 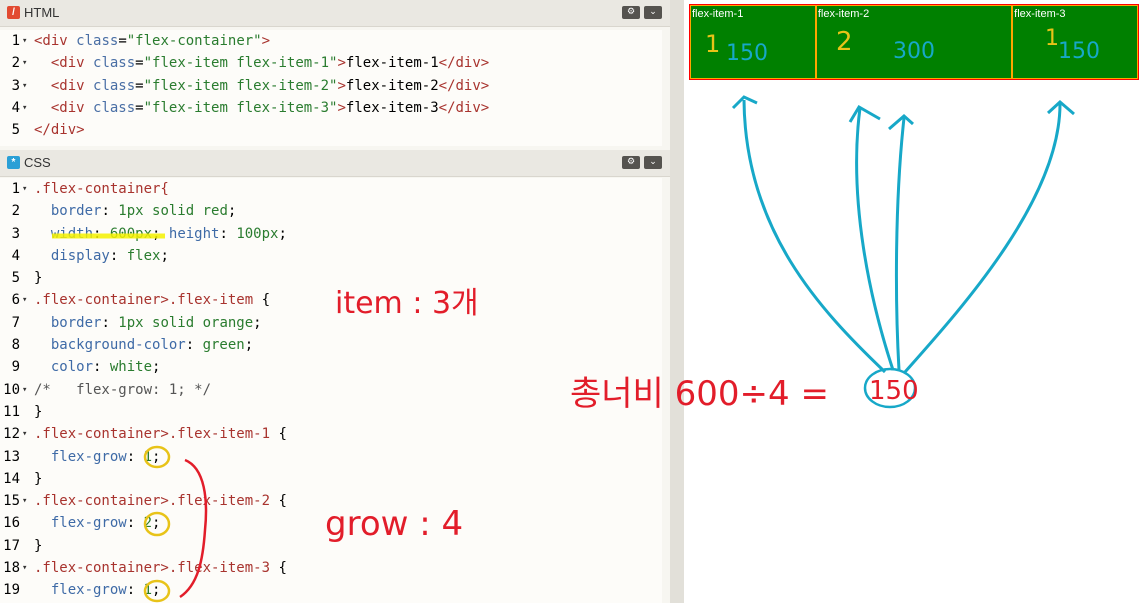 What do you see at coordinates (11, 411) in the screenshot?
I see `line-number: 11` at bounding box center [11, 411].